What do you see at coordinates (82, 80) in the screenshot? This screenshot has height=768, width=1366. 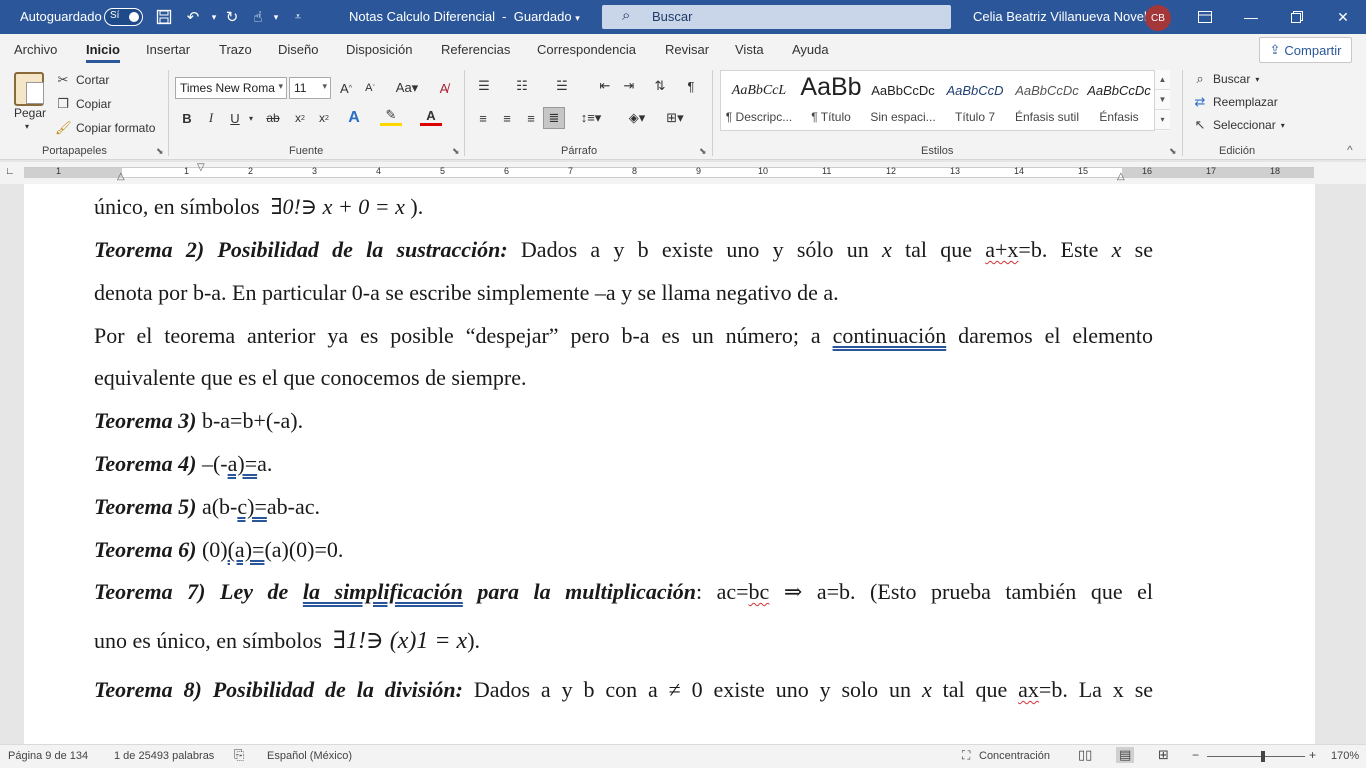 I see `cut-button: ✂ Cortar` at bounding box center [82, 80].